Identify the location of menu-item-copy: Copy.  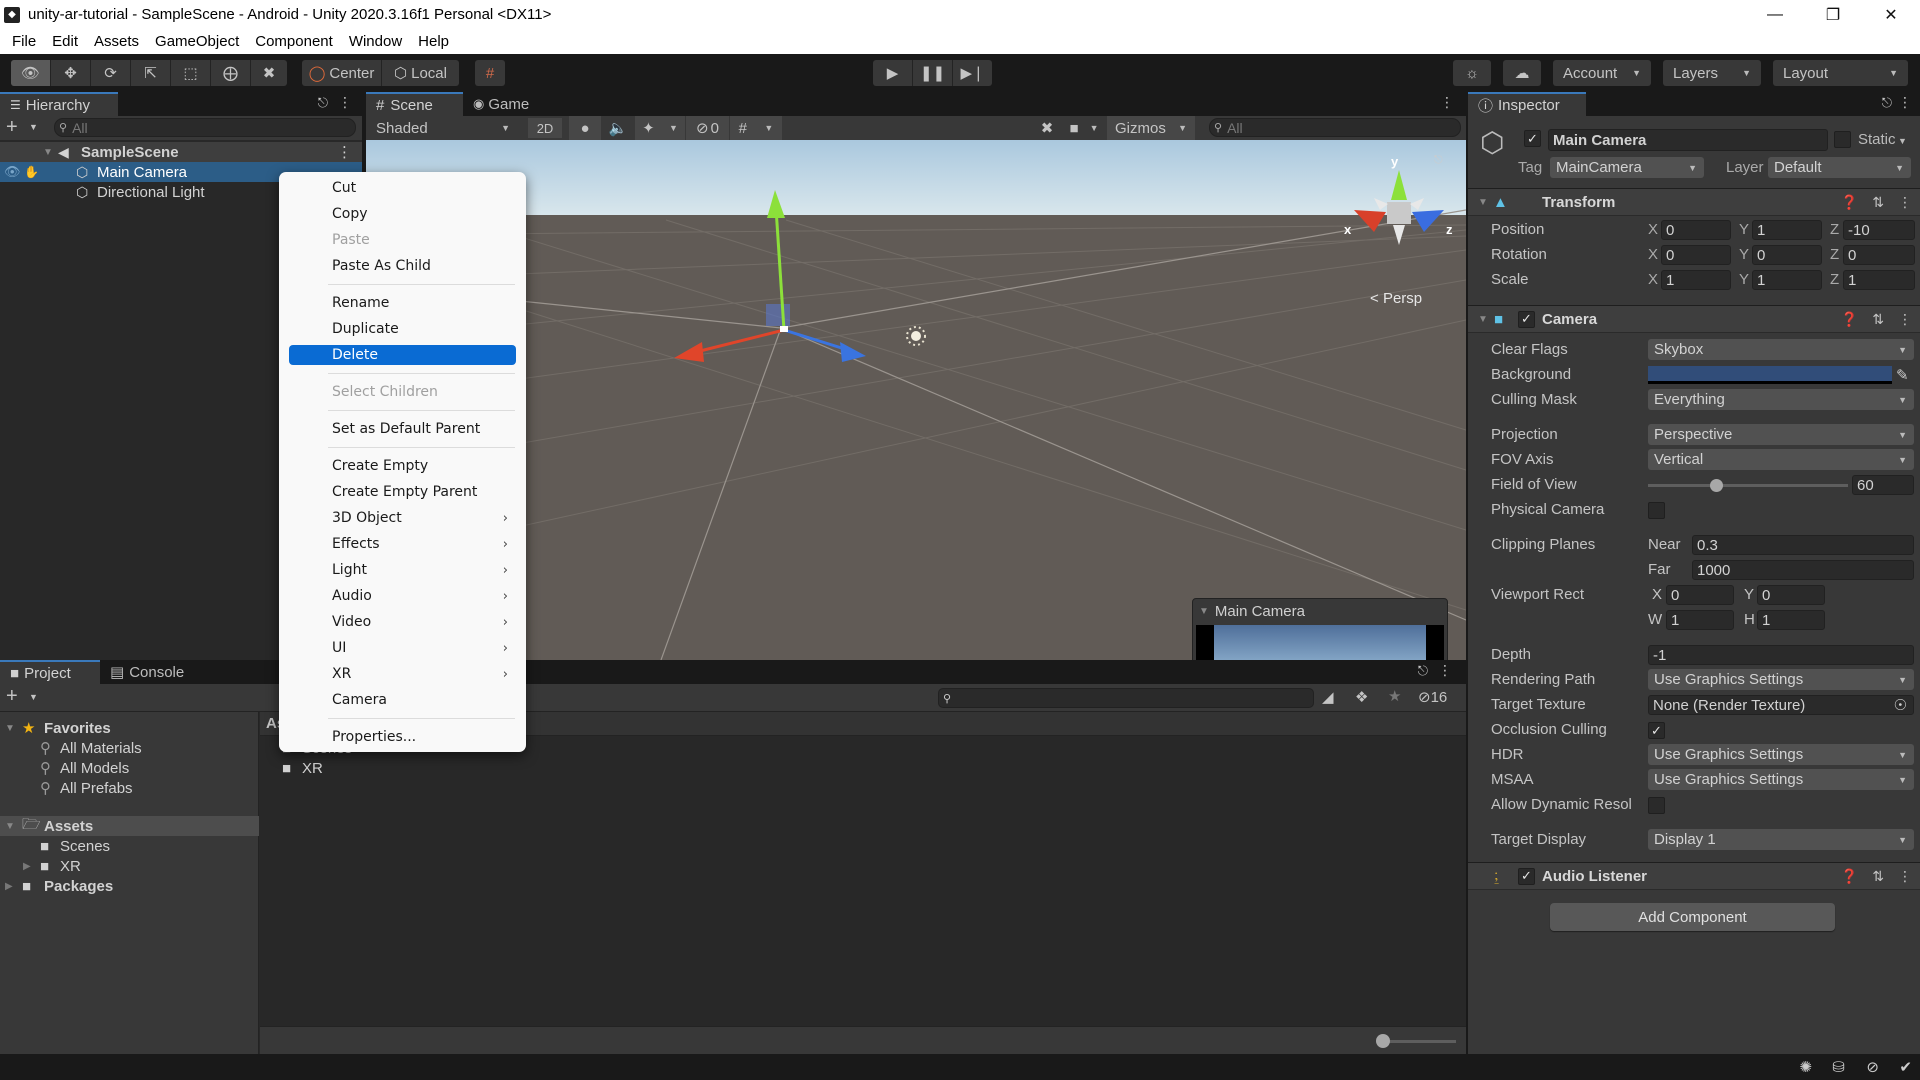
(402, 214).